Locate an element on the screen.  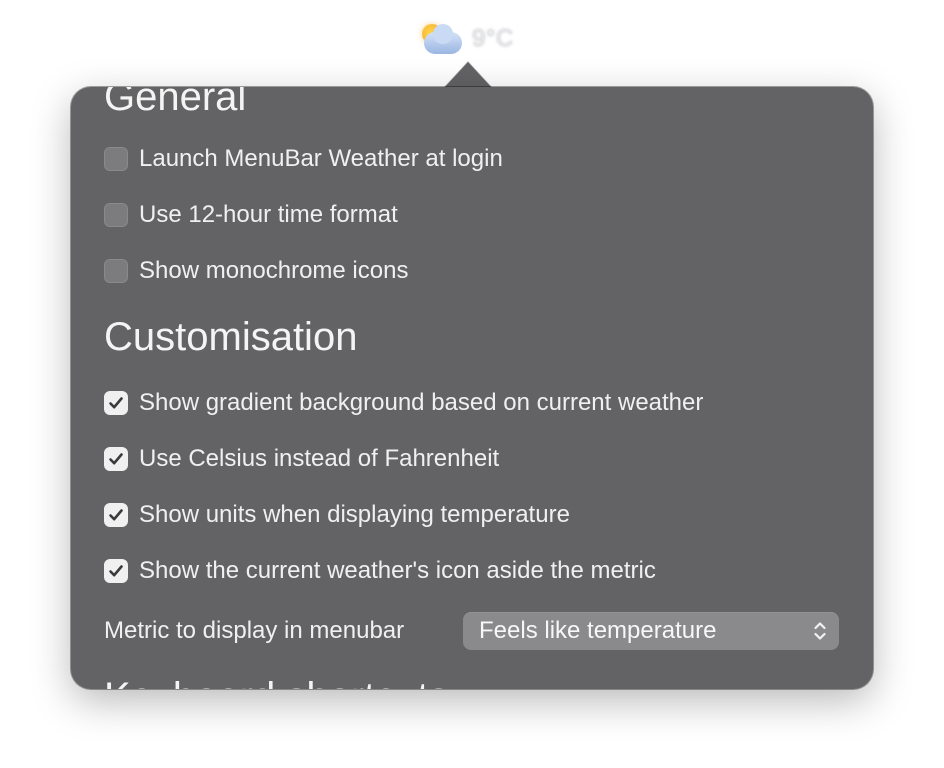
weather-icon-checkbox is located at coordinates (116, 571).